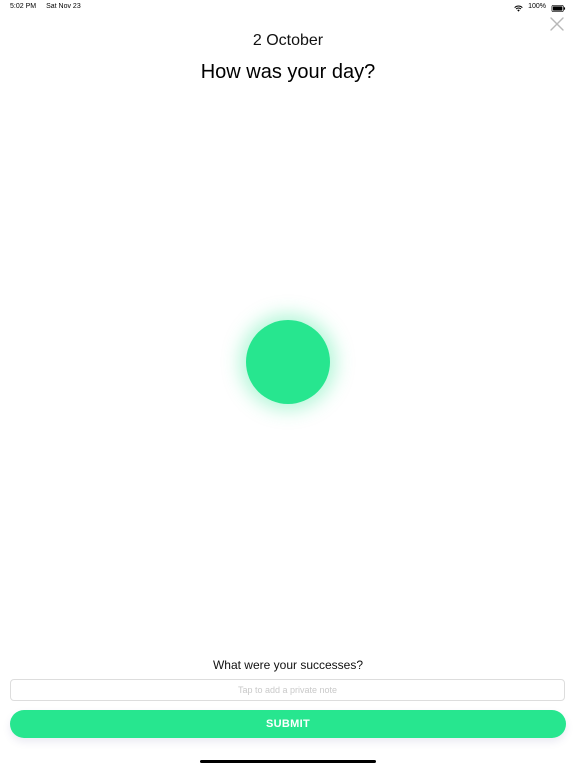 This screenshot has width=576, height=768. What do you see at coordinates (537, 6) in the screenshot?
I see `battery-percent: 100%` at bounding box center [537, 6].